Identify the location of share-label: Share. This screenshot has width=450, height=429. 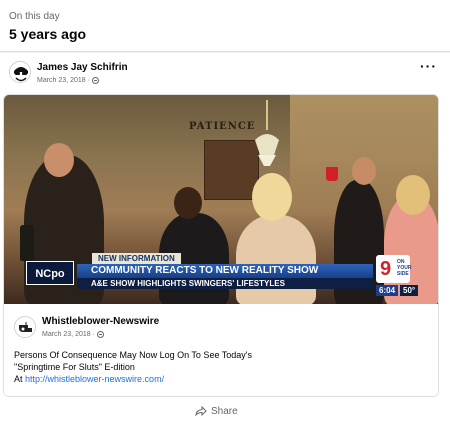
(224, 411).